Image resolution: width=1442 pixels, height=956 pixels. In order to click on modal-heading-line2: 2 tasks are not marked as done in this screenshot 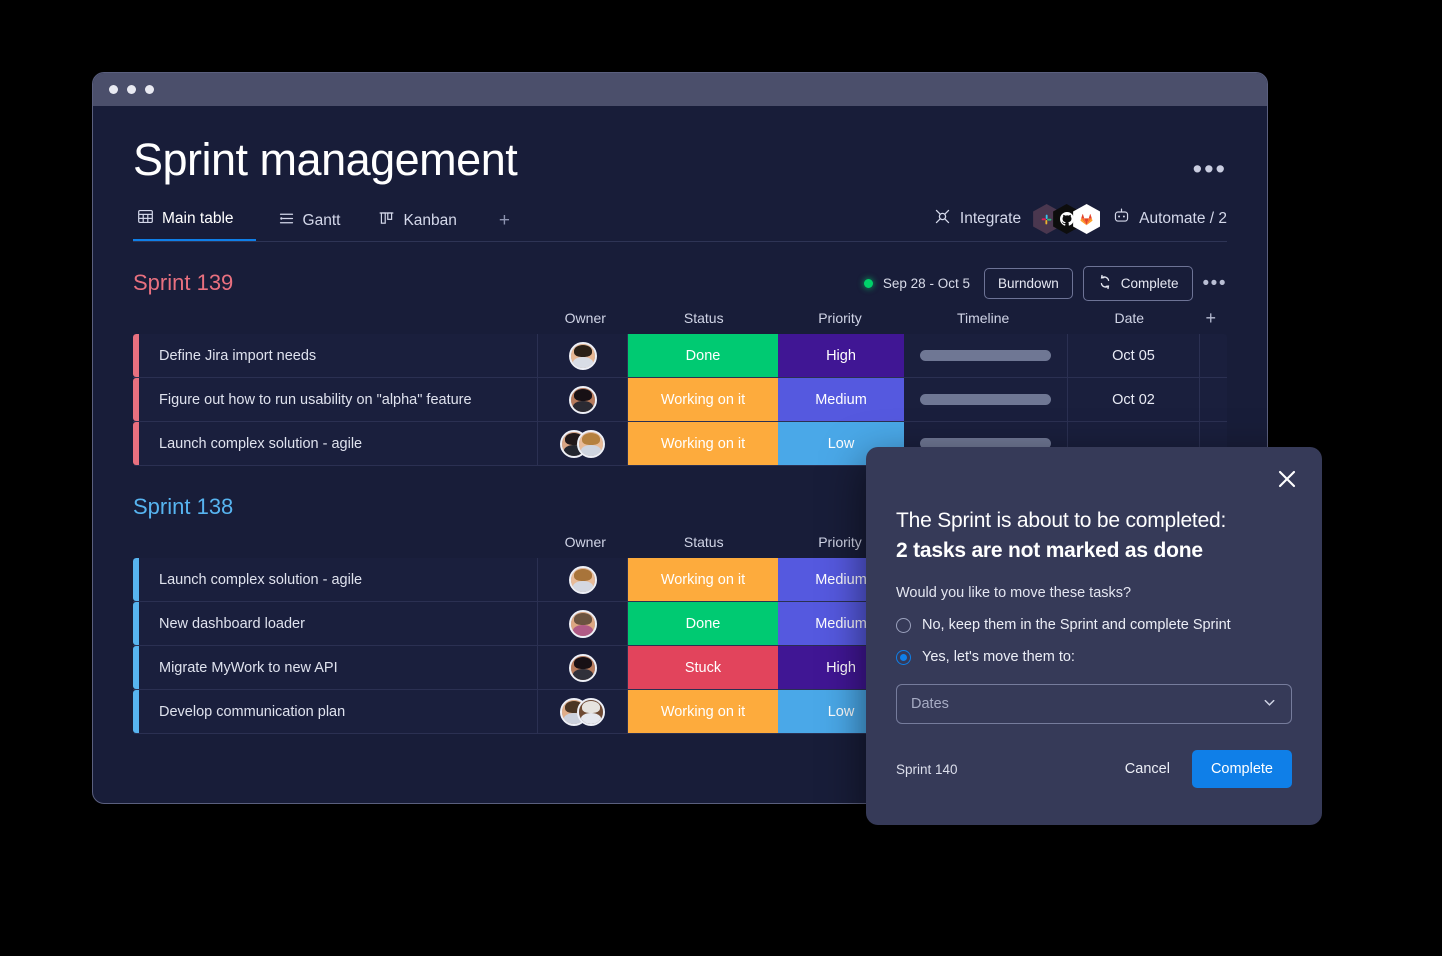, I will do `click(1049, 550)`.